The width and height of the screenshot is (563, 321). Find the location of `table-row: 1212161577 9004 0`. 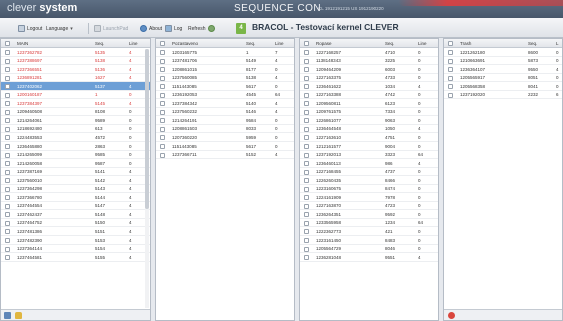

table-row: 1212161577 9004 0 is located at coordinates (369, 146).